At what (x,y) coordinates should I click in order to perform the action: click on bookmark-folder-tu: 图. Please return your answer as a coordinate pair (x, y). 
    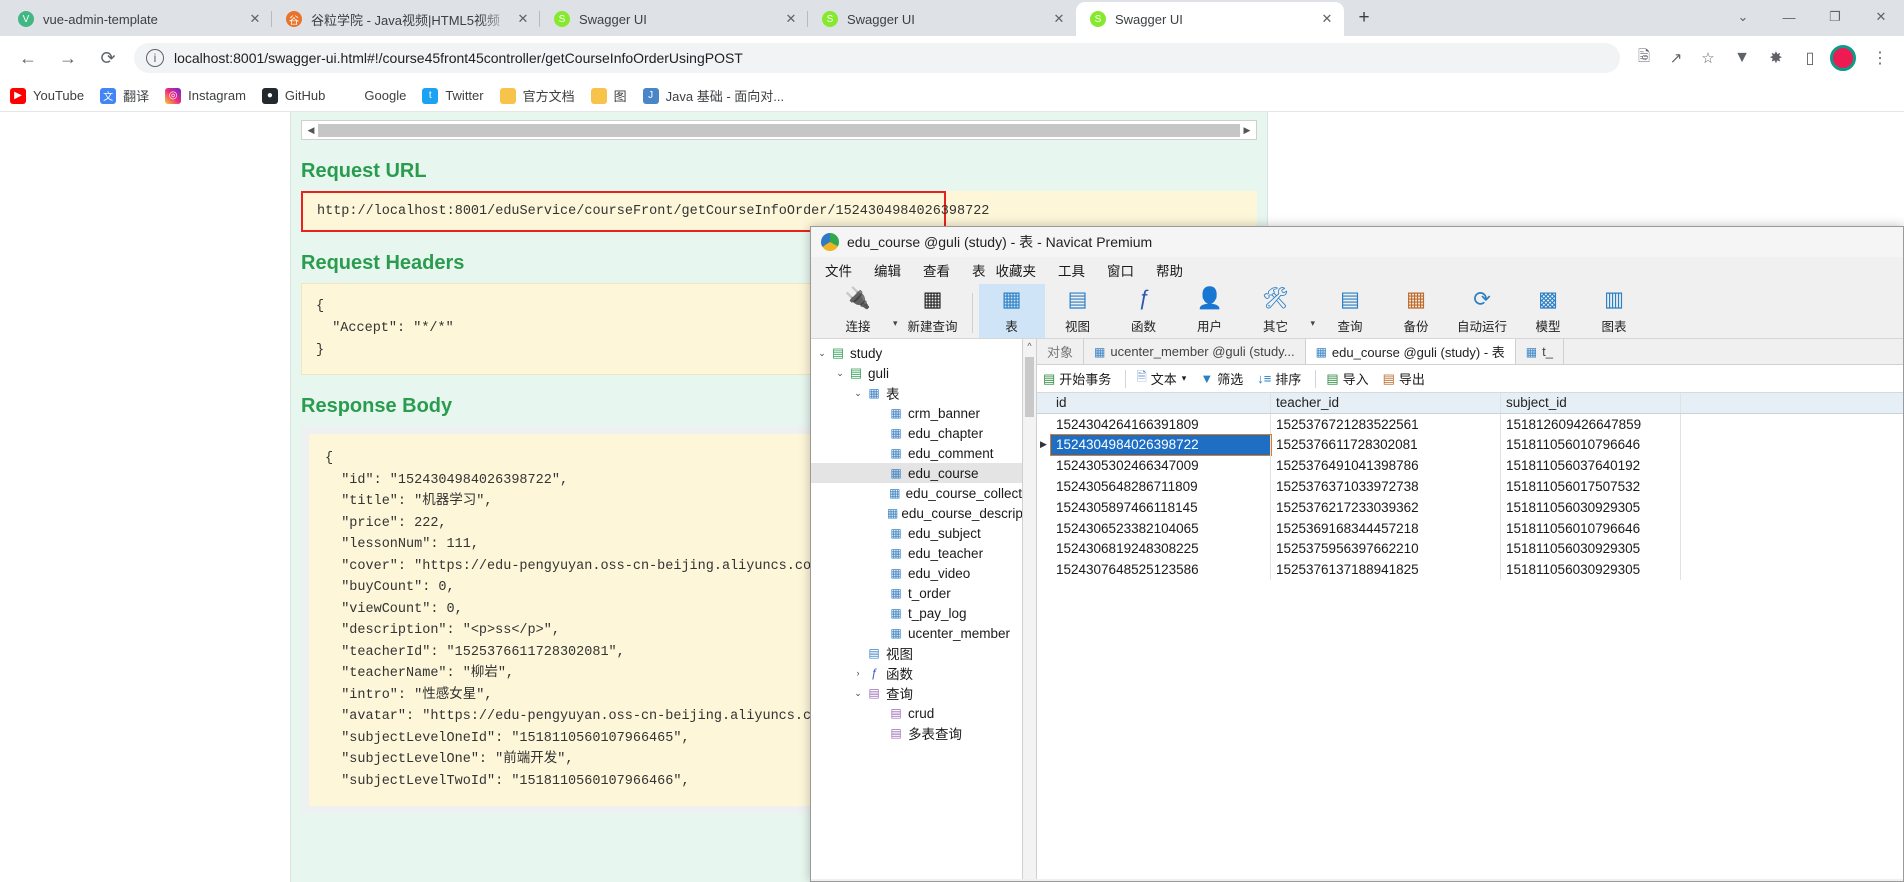
    Looking at the image, I should click on (608, 95).